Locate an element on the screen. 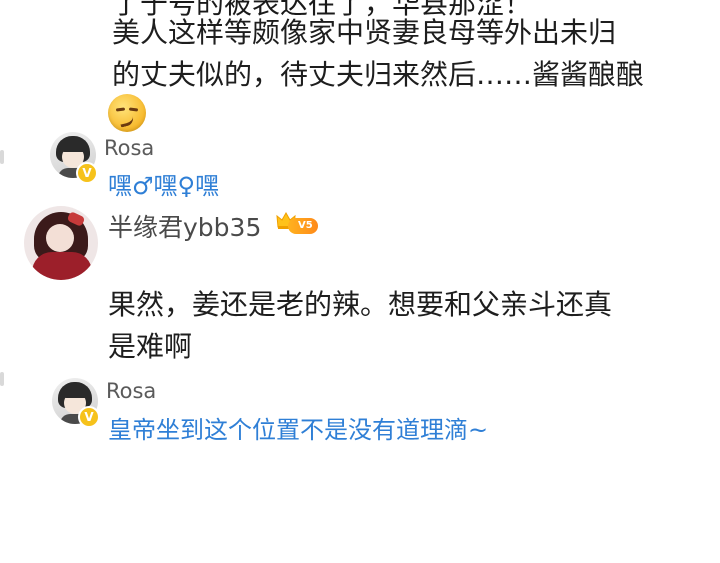 This screenshot has width=720, height=563. comment-username: 半缘君ybb35 is located at coordinates (184, 226).